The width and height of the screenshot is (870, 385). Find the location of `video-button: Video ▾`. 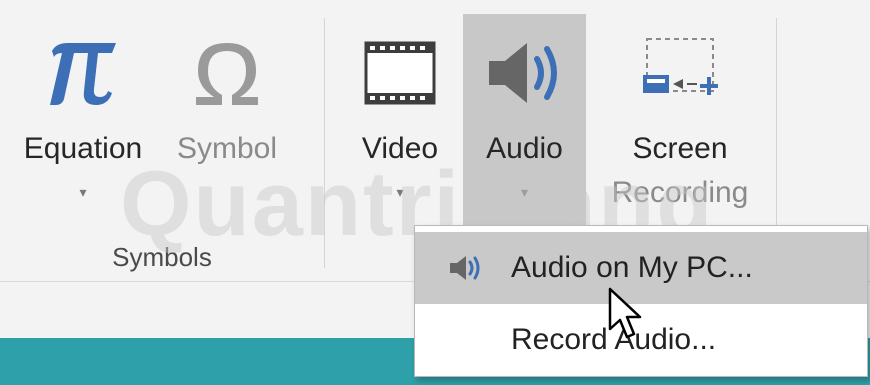

video-button: Video ▾ is located at coordinates (400, 128).